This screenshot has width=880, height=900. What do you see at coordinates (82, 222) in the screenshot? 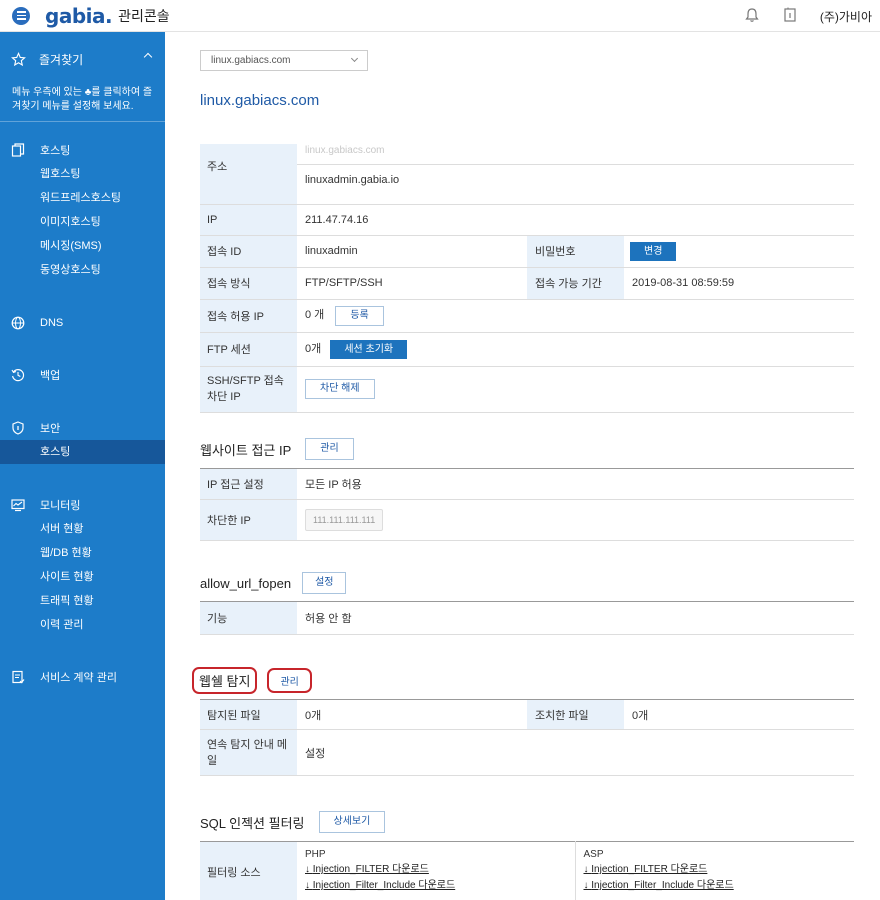
I see `sidebar-item-image-hosting: 이미지호스팅` at bounding box center [82, 222].